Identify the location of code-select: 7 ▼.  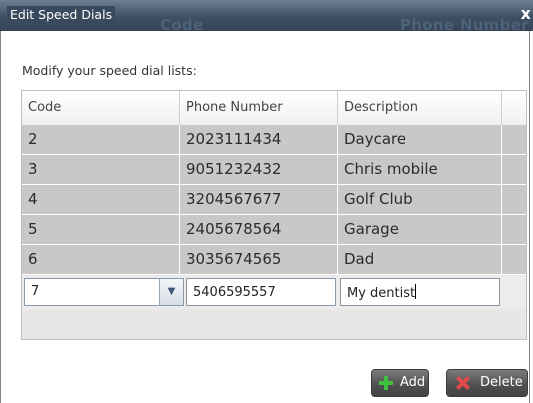
(104, 292).